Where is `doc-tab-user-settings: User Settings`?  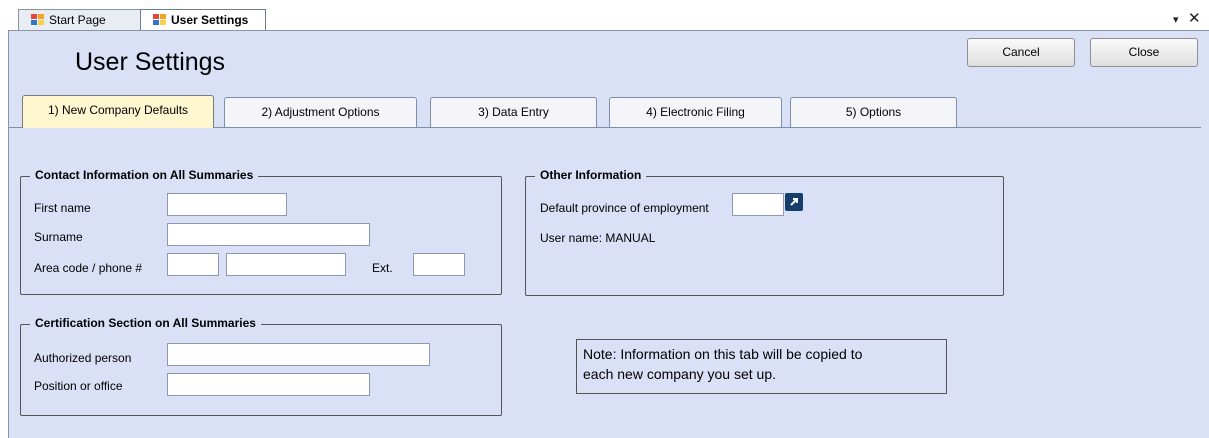
doc-tab-user-settings: User Settings is located at coordinates (203, 19).